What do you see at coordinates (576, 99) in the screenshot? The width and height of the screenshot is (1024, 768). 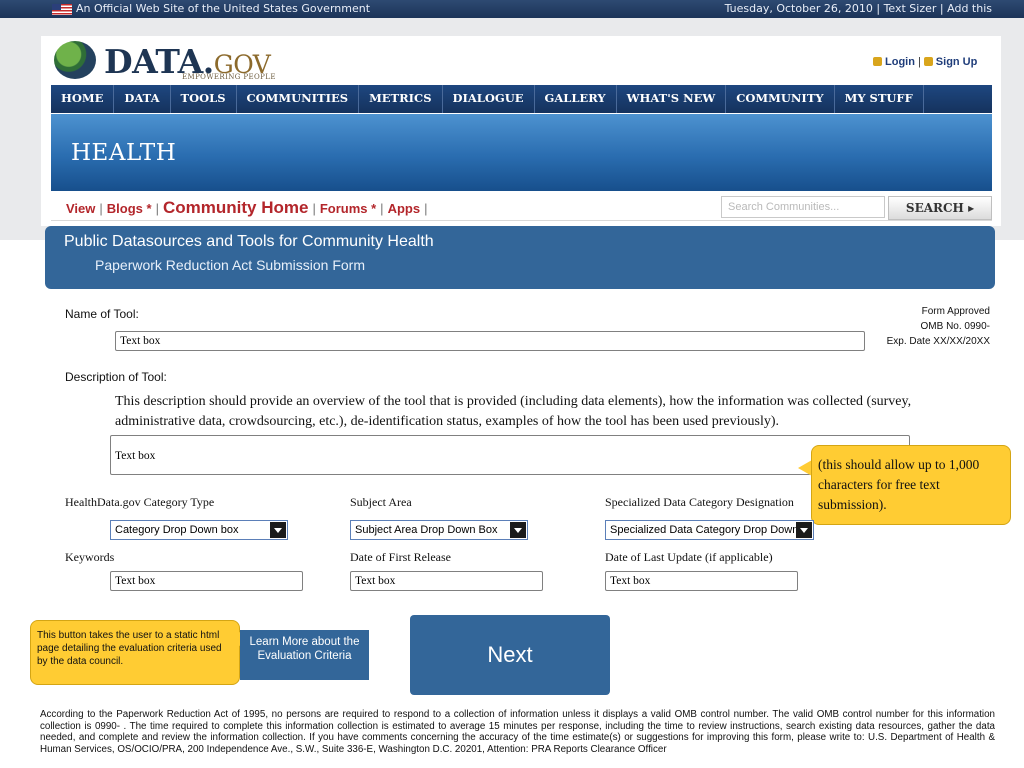 I see `nav-item-gallery: GALLERY` at bounding box center [576, 99].